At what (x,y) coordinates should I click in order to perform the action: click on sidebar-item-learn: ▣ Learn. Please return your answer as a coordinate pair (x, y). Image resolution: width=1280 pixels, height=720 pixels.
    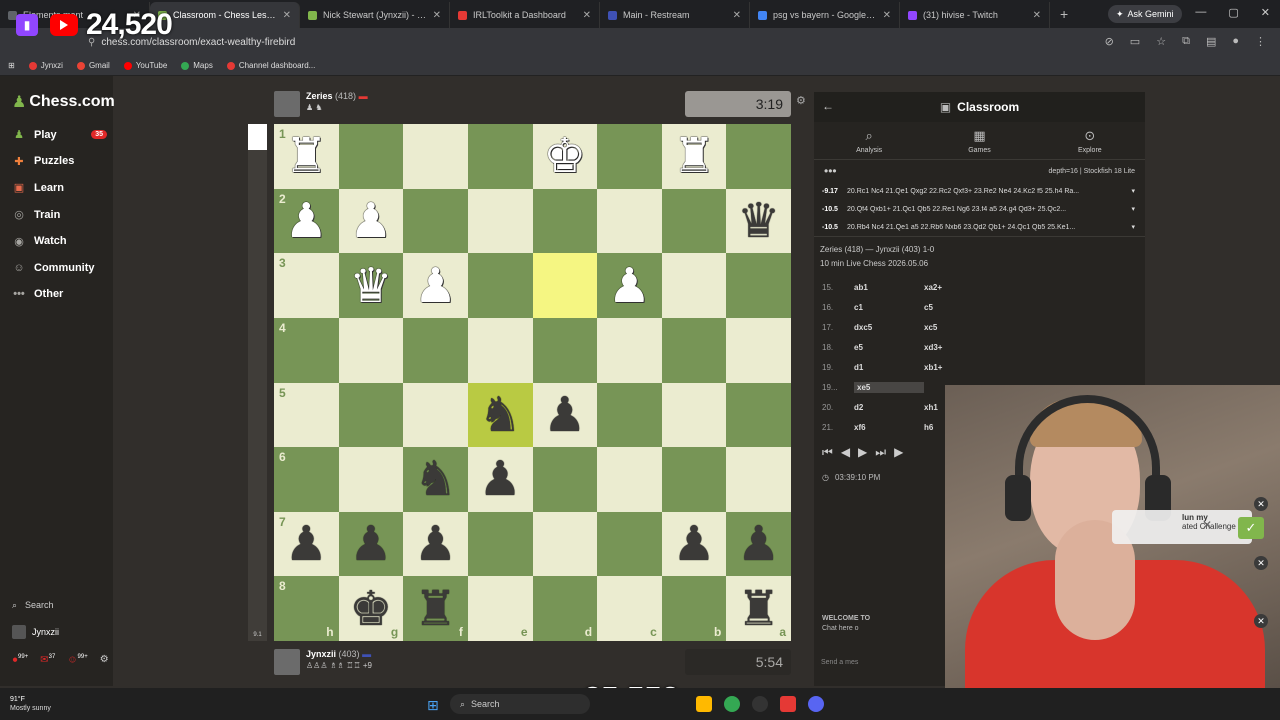
    Looking at the image, I should click on (59, 188).